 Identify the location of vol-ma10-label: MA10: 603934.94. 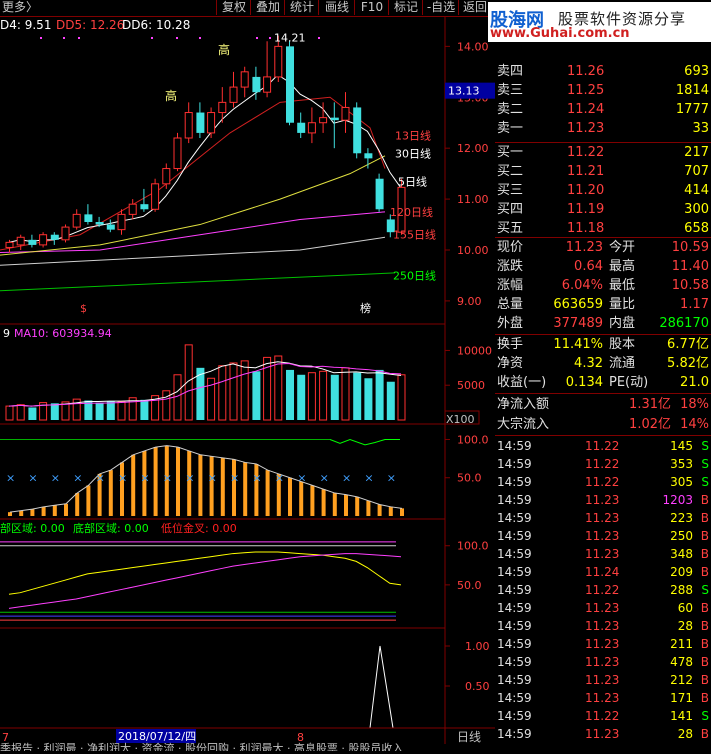
(63, 333).